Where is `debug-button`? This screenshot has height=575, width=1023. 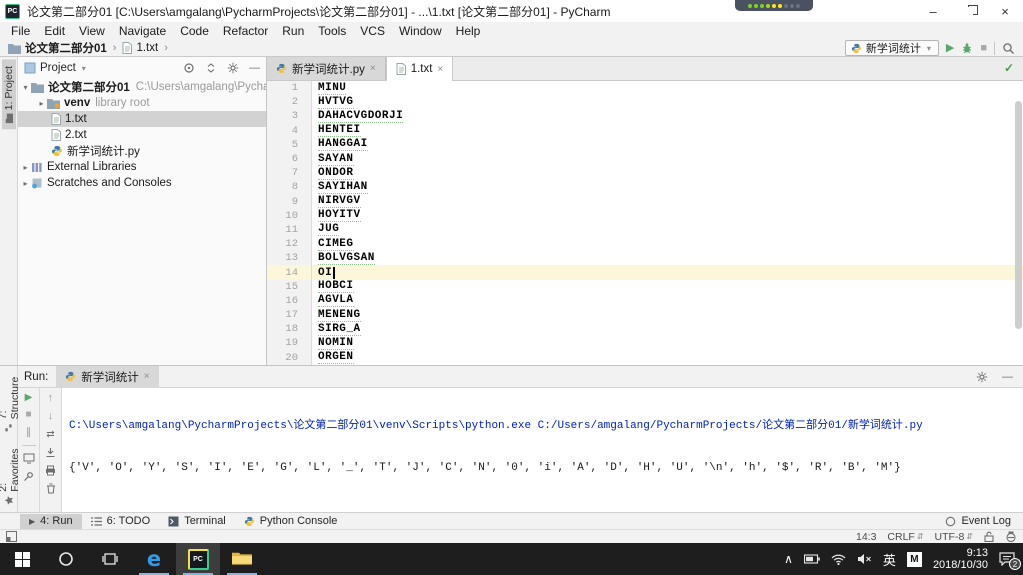
debug-button is located at coordinates (967, 48).